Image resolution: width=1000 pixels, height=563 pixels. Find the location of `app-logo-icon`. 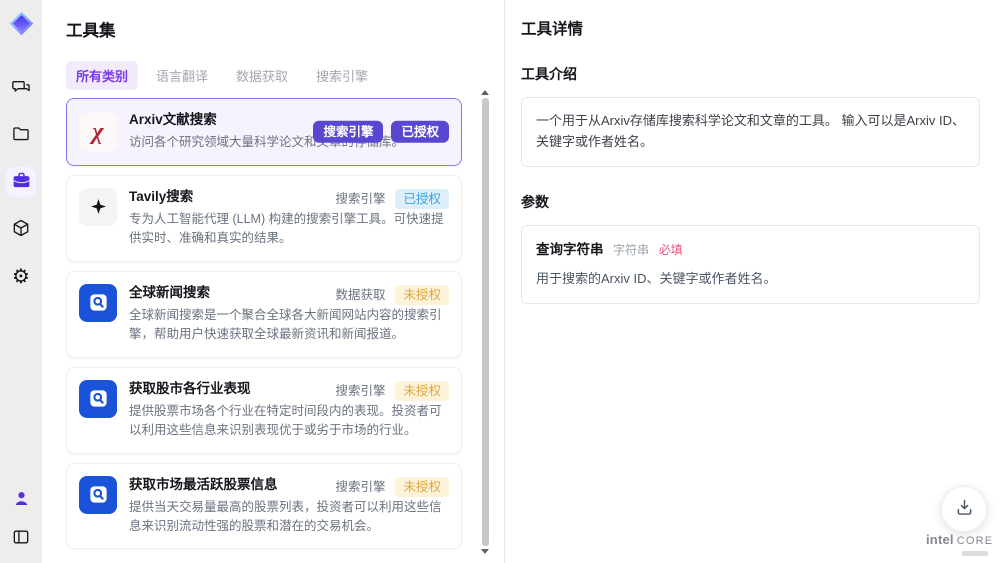

app-logo-icon is located at coordinates (21, 23).